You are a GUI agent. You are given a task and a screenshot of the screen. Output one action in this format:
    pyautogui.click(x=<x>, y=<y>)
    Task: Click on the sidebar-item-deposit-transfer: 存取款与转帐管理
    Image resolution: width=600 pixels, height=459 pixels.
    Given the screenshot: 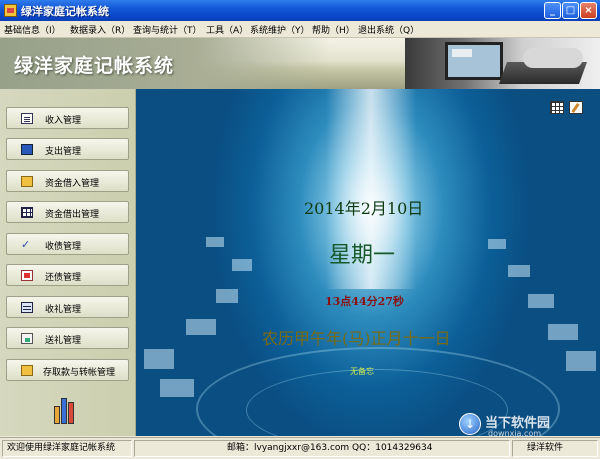 What is the action you would take?
    pyautogui.click(x=67, y=370)
    